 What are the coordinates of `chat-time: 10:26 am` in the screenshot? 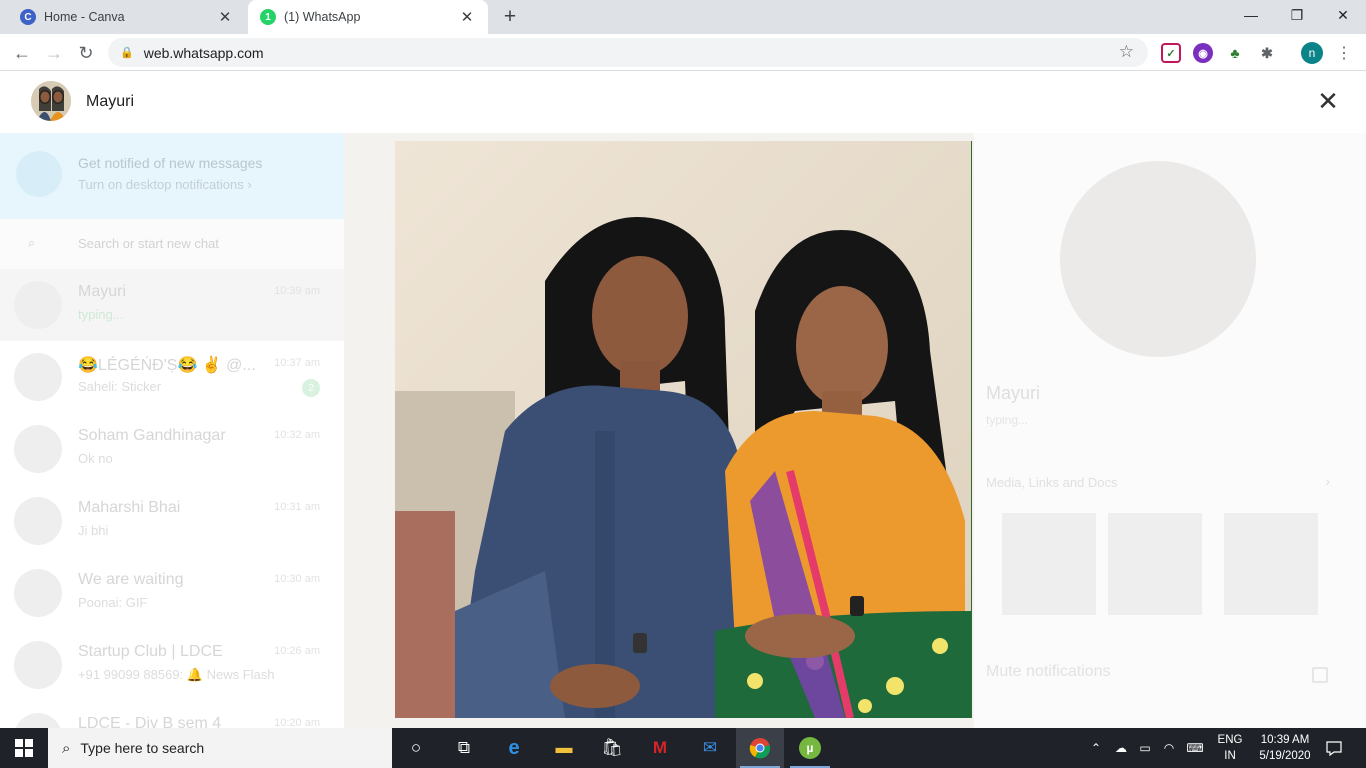 It's located at (297, 651).